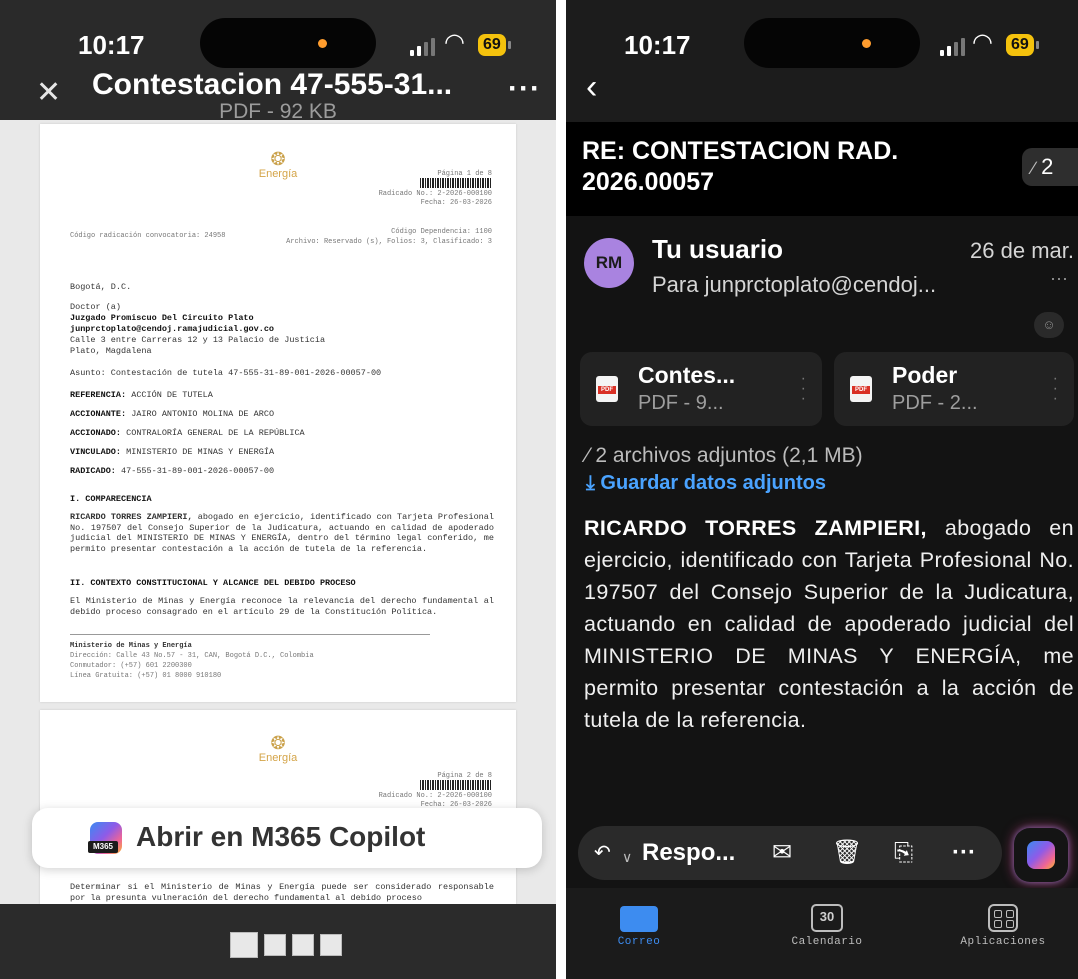 This screenshot has height=979, width=1078. I want to click on section-1-heading: I. COMPARECENCIA, so click(111, 499).